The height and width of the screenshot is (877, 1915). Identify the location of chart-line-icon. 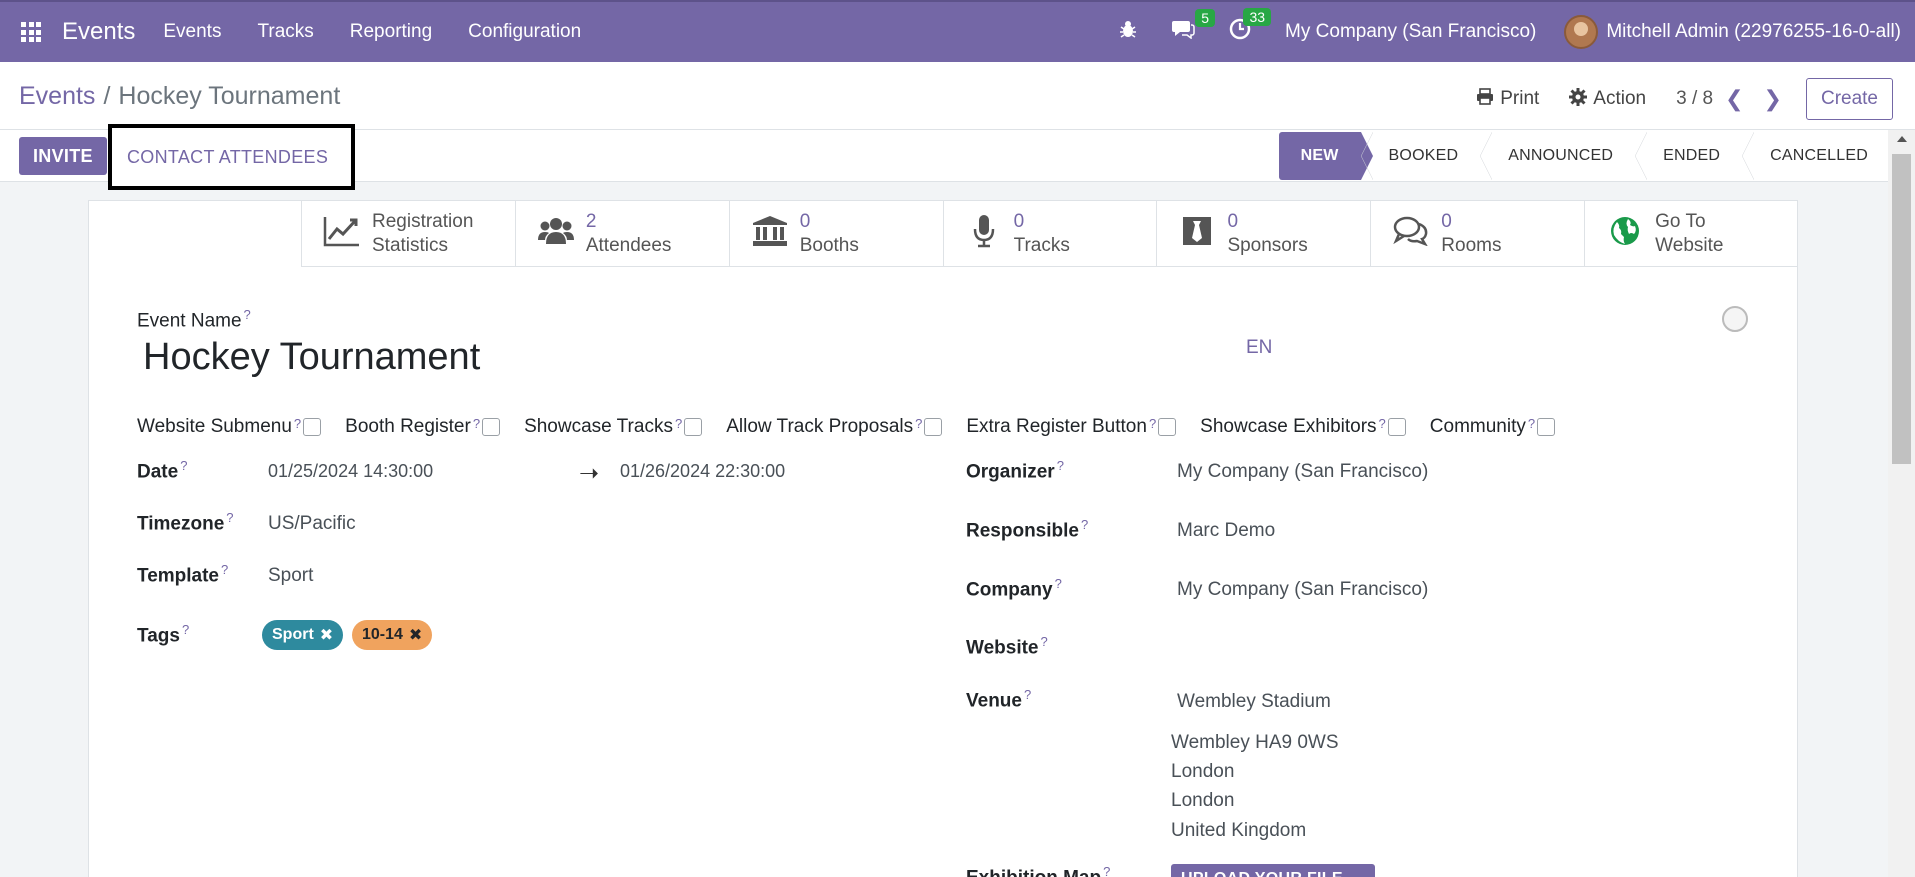
(342, 234).